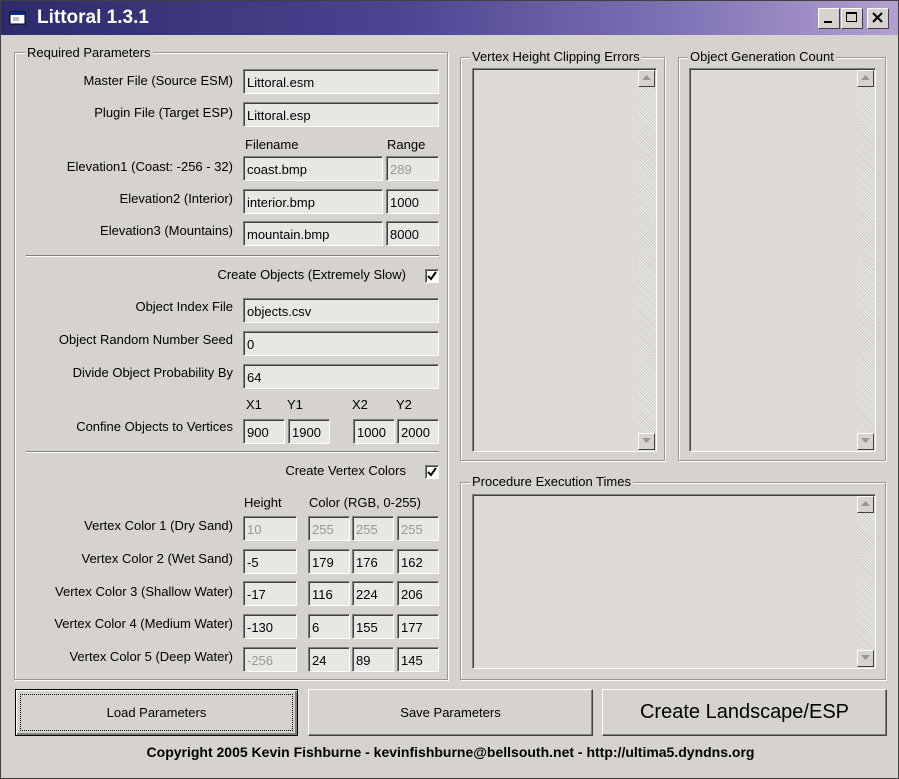 This screenshot has width=899, height=779. I want to click on load-parameters-button: Load Parameters, so click(156, 712).